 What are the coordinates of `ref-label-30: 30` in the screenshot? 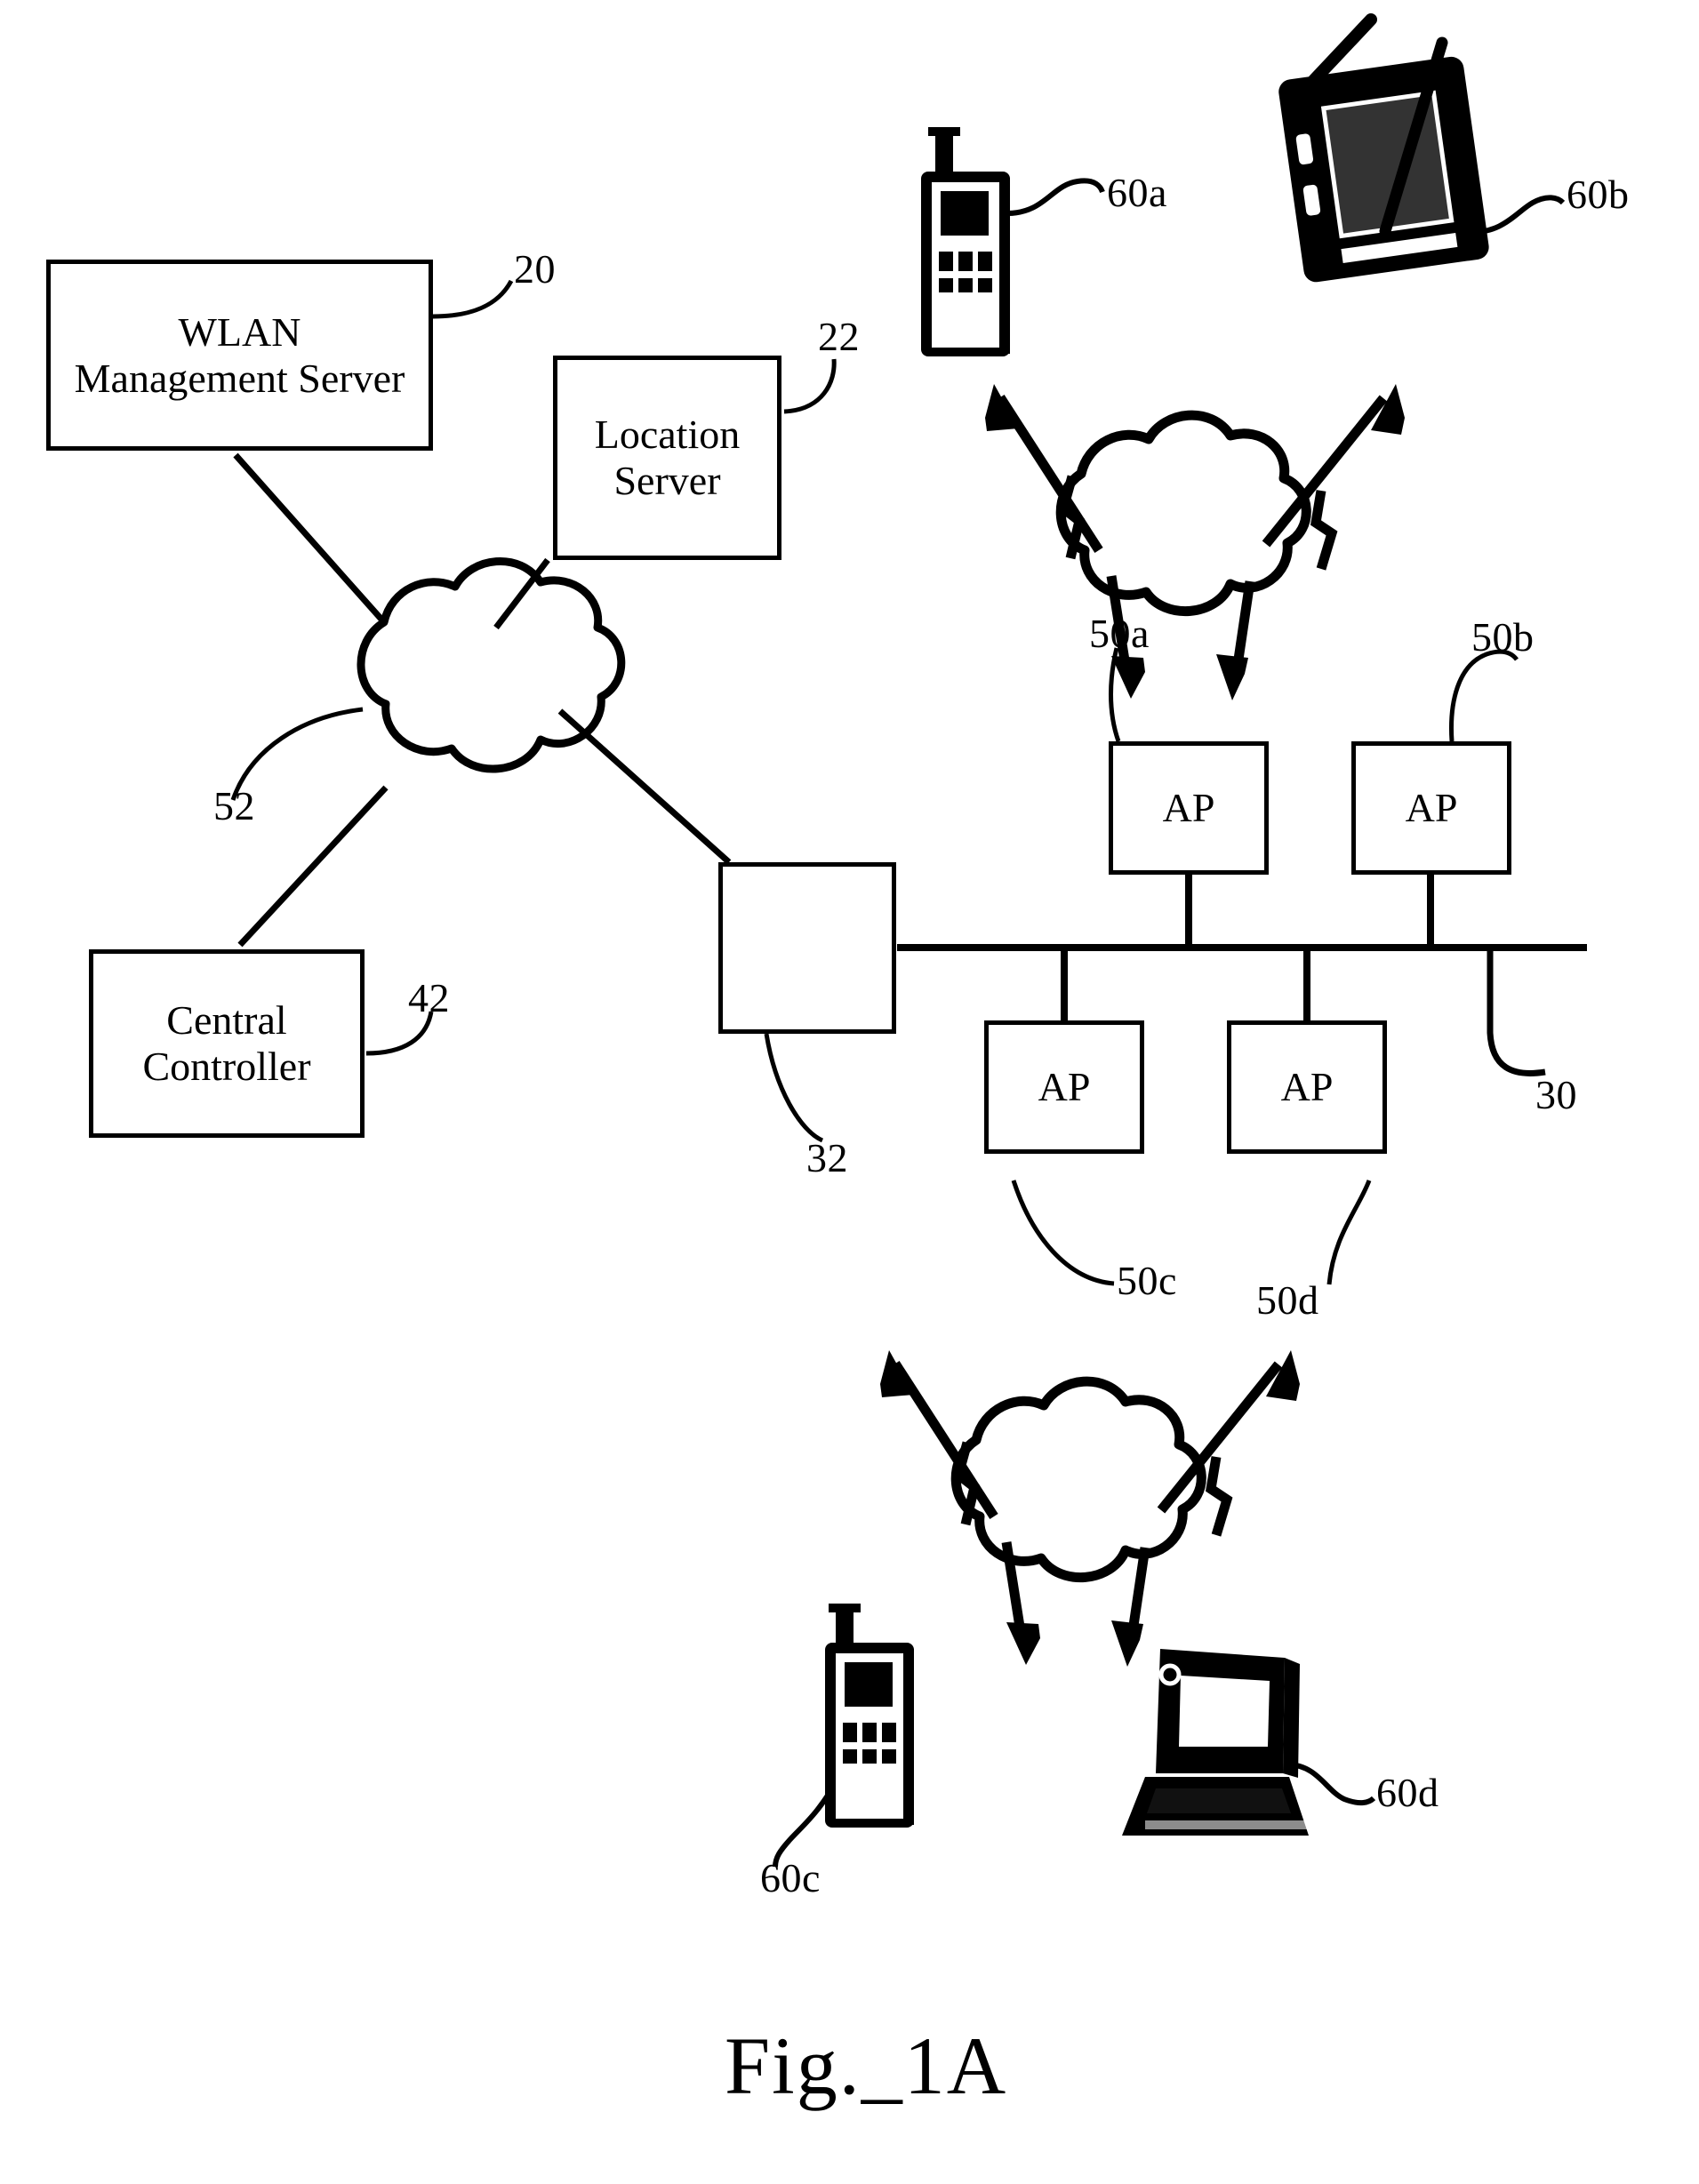 It's located at (1556, 1094).